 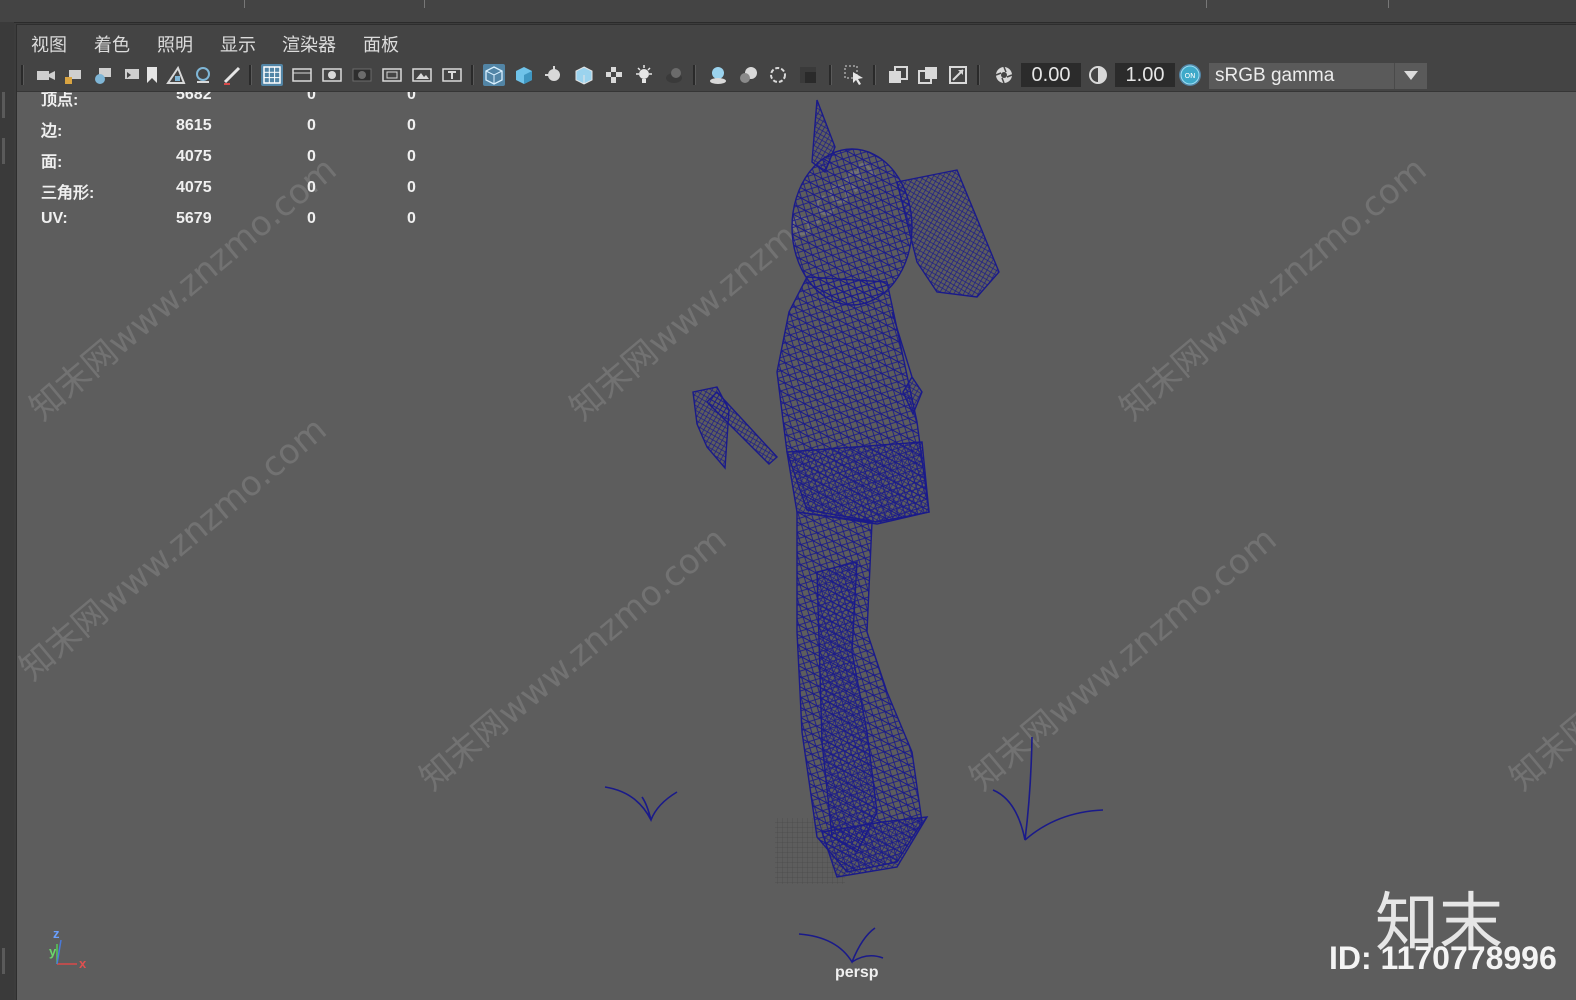 What do you see at coordinates (788, 11) in the screenshot?
I see `top-strip` at bounding box center [788, 11].